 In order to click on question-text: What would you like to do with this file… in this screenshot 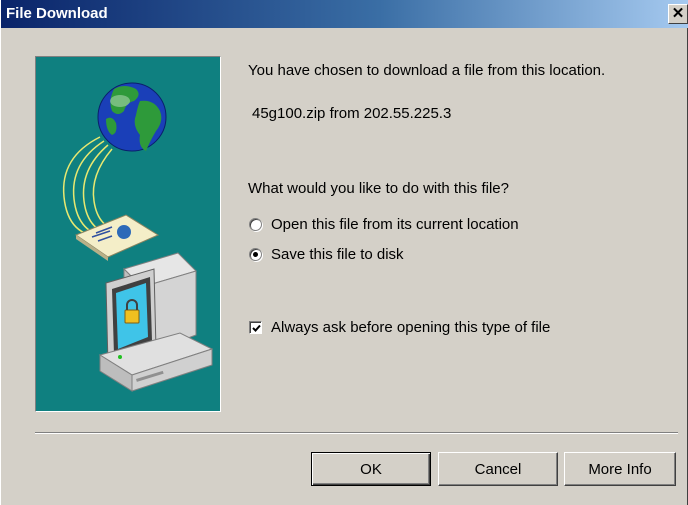, I will do `click(378, 188)`.